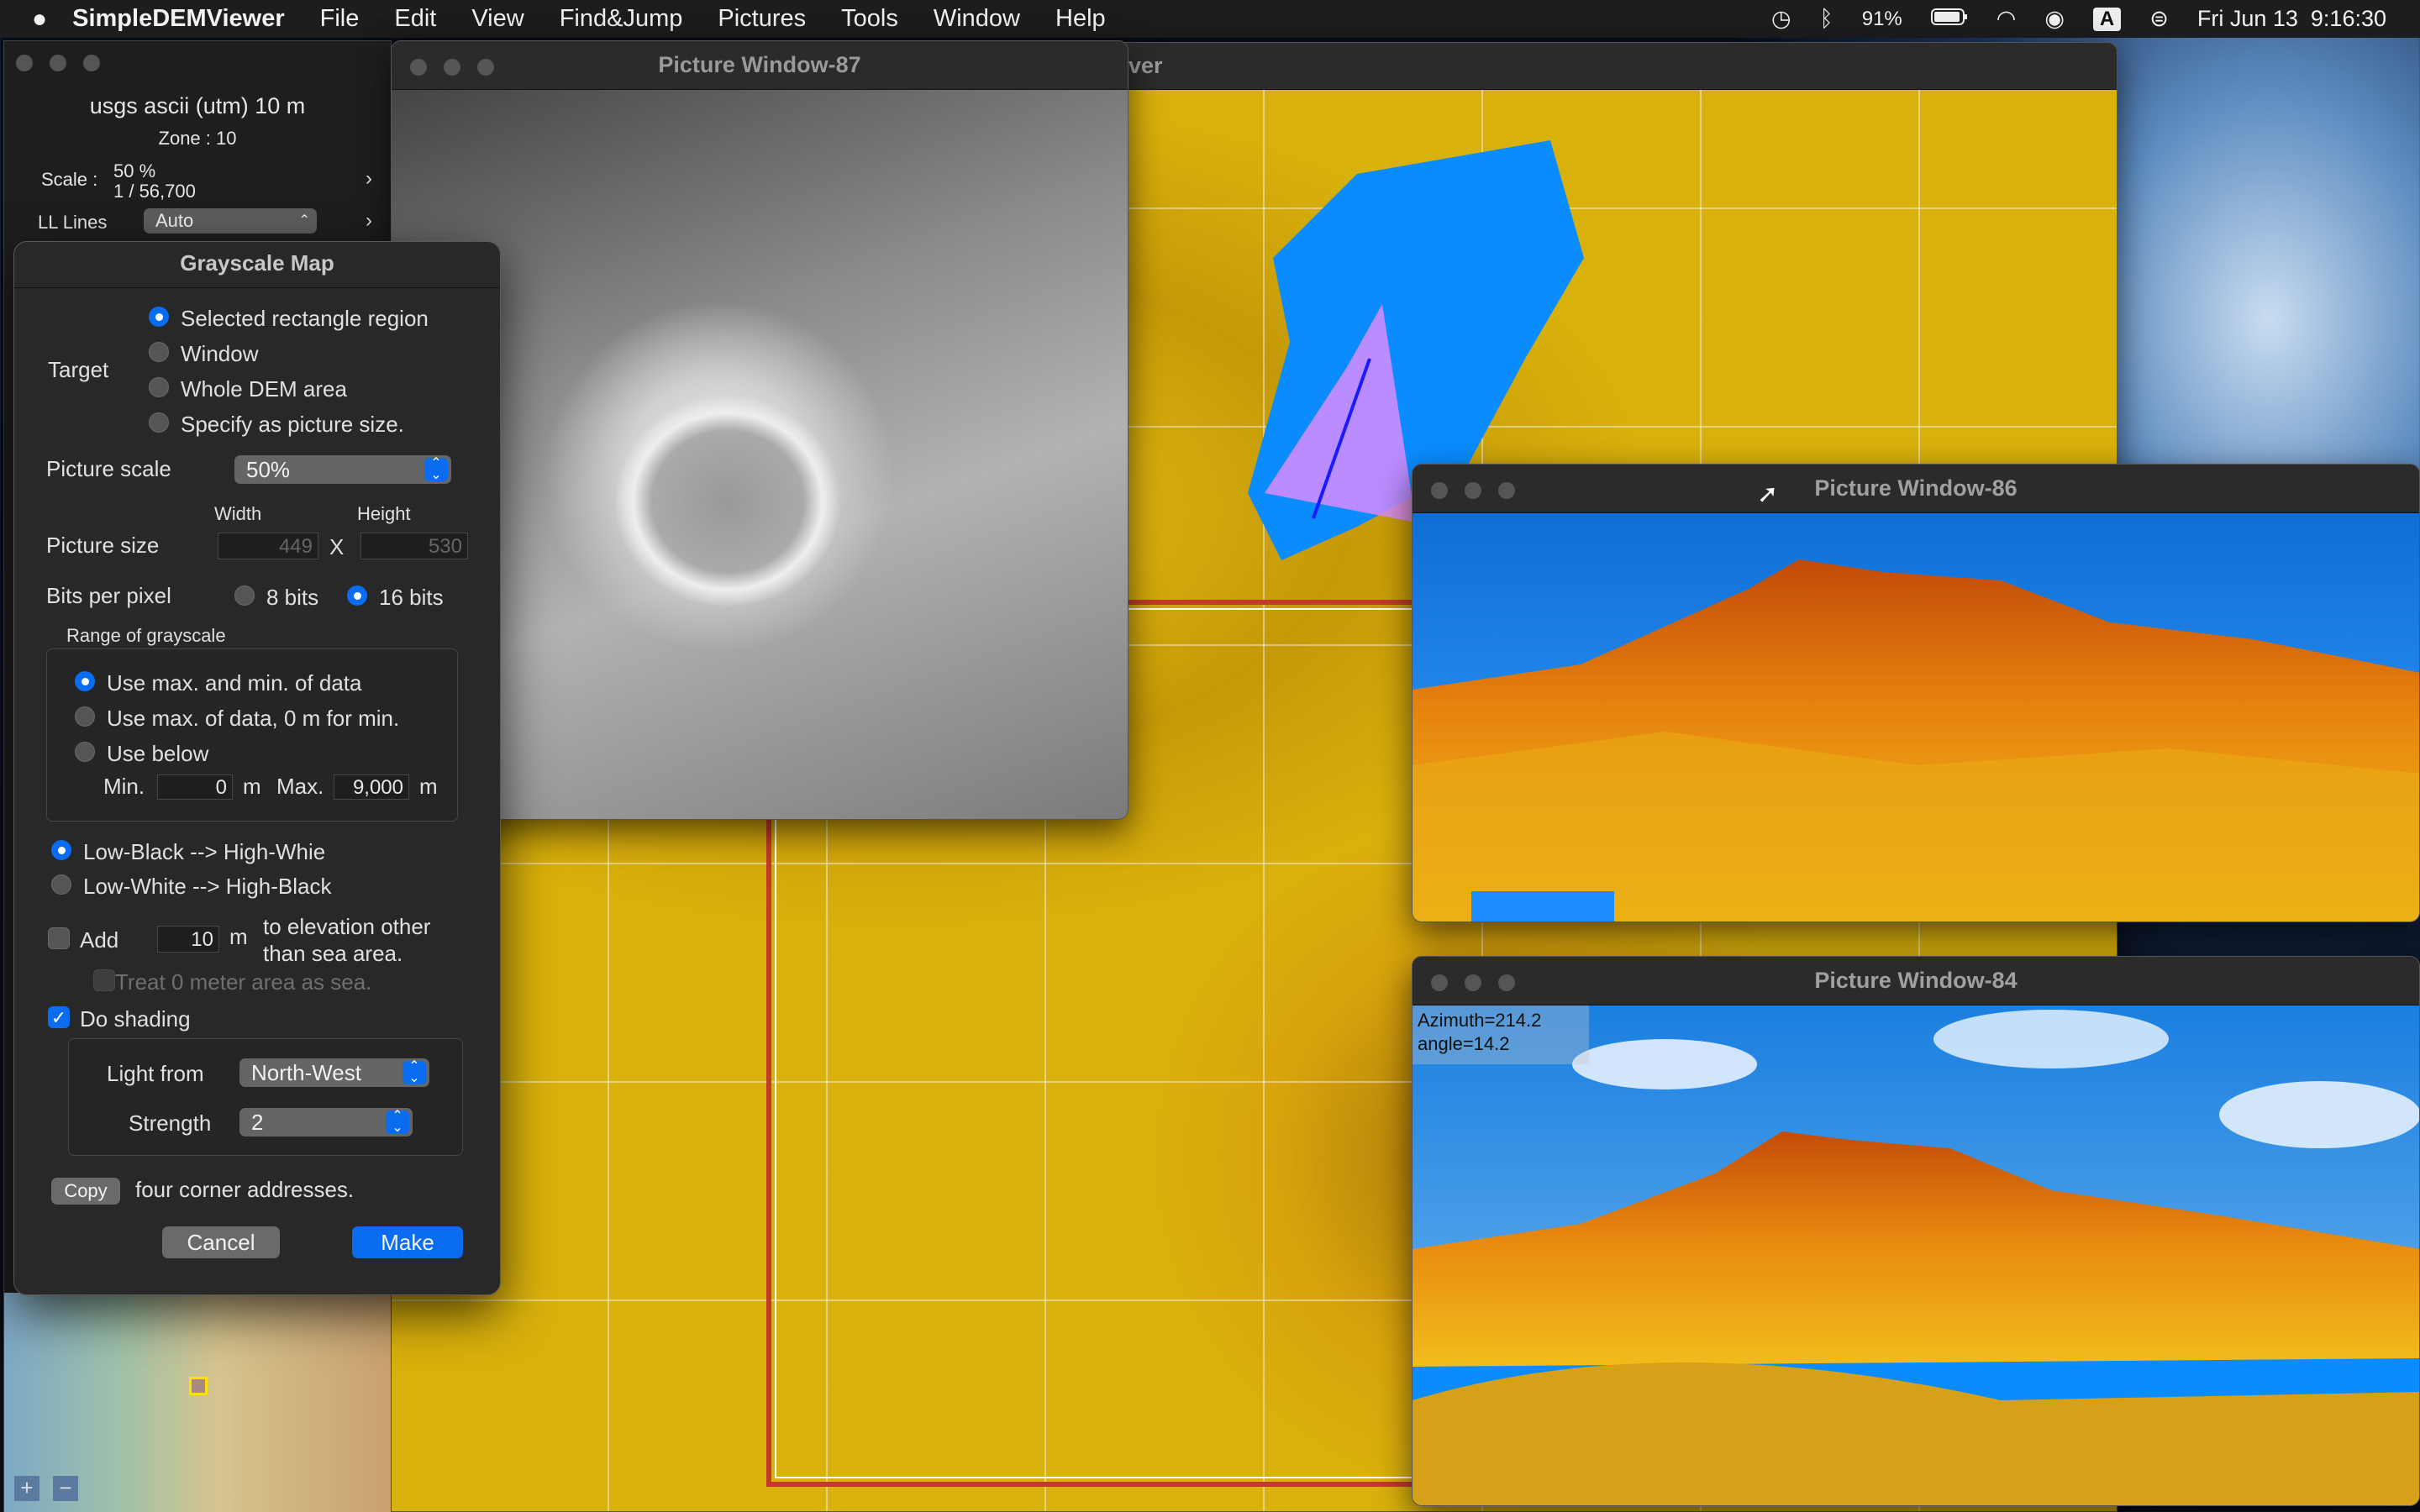 This screenshot has height=1512, width=2420. Describe the element at coordinates (104, 980) in the screenshot. I see `treat-sea-checkbox` at that location.